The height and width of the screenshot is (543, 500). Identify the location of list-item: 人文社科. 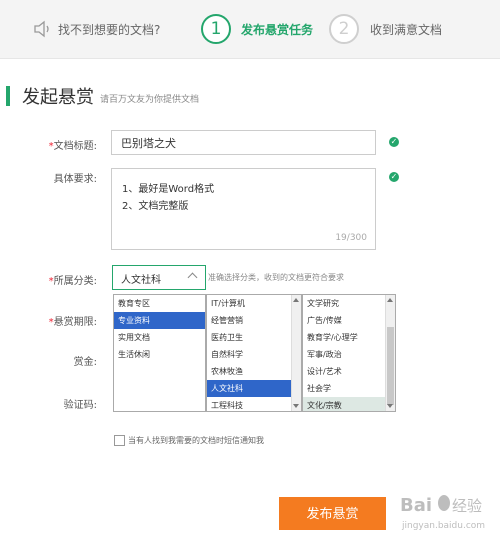
(249, 388).